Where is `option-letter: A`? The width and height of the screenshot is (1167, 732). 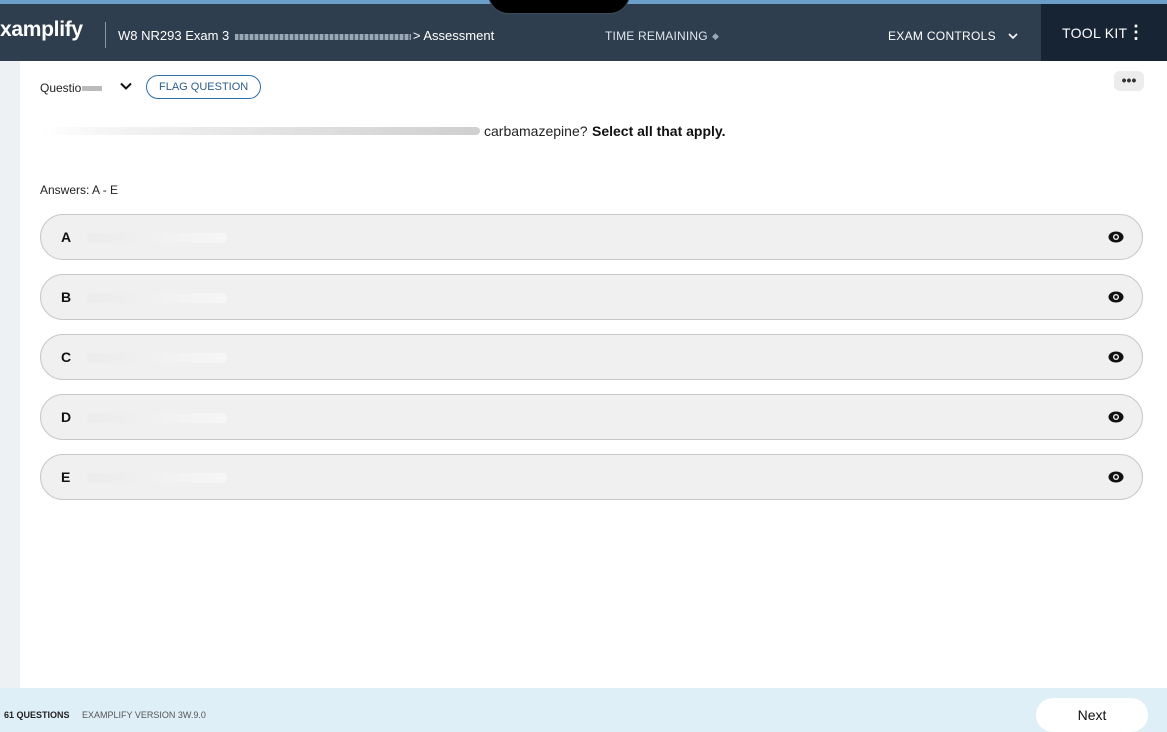
option-letter: A is located at coordinates (66, 237).